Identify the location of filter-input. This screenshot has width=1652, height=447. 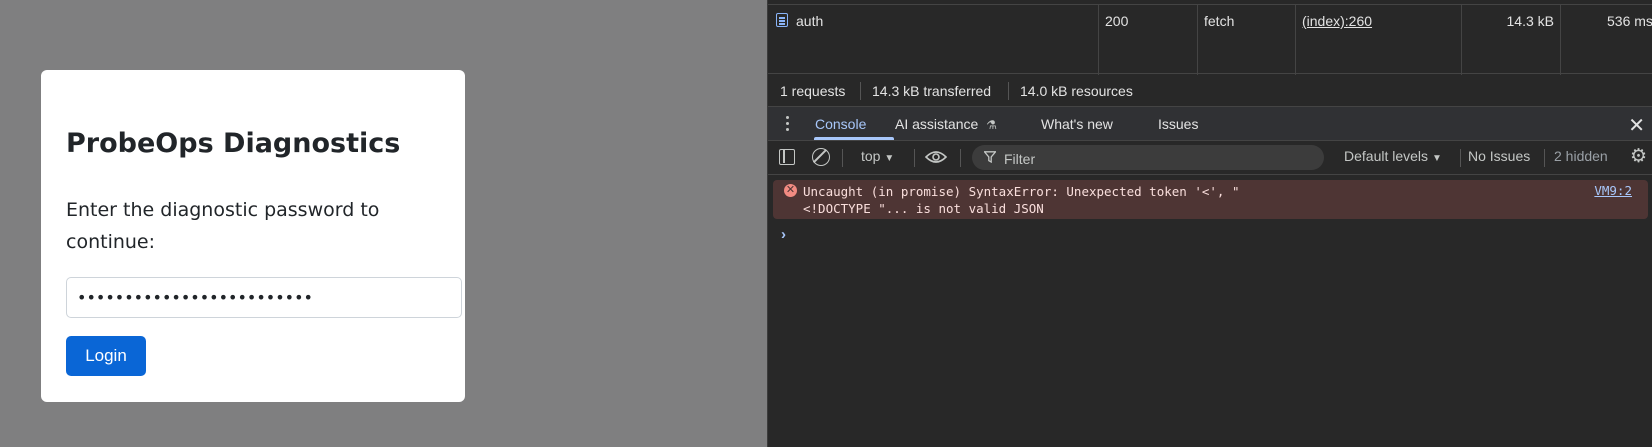
(1154, 158).